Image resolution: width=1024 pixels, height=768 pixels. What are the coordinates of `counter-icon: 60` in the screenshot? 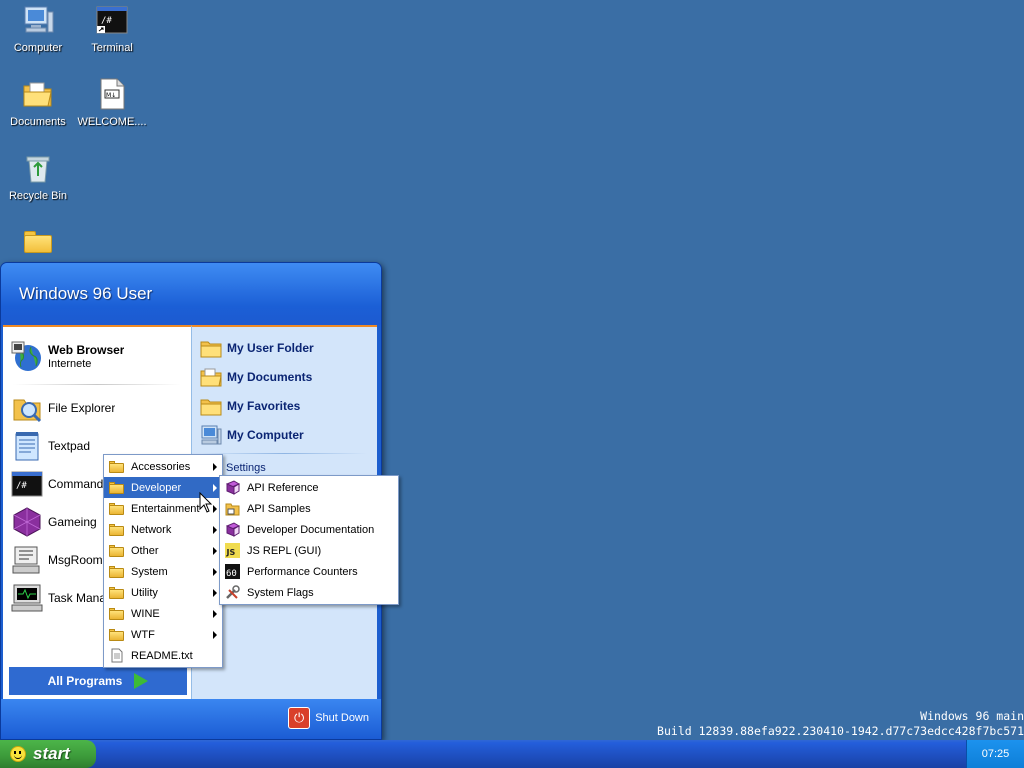 It's located at (232, 571).